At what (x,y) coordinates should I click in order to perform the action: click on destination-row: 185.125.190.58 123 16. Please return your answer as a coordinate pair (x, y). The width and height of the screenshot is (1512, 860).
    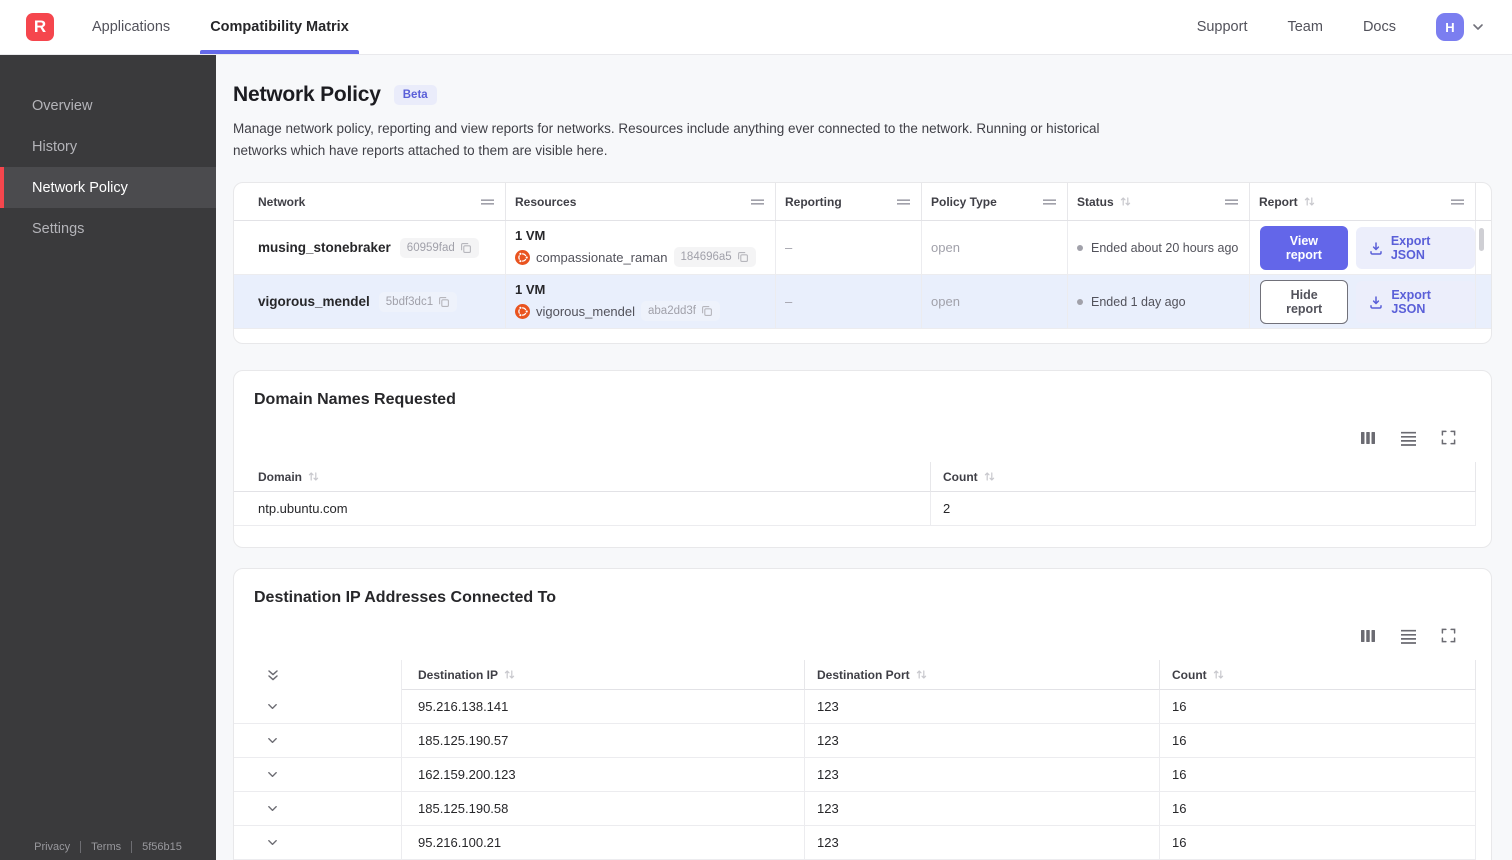
    Looking at the image, I should click on (862, 809).